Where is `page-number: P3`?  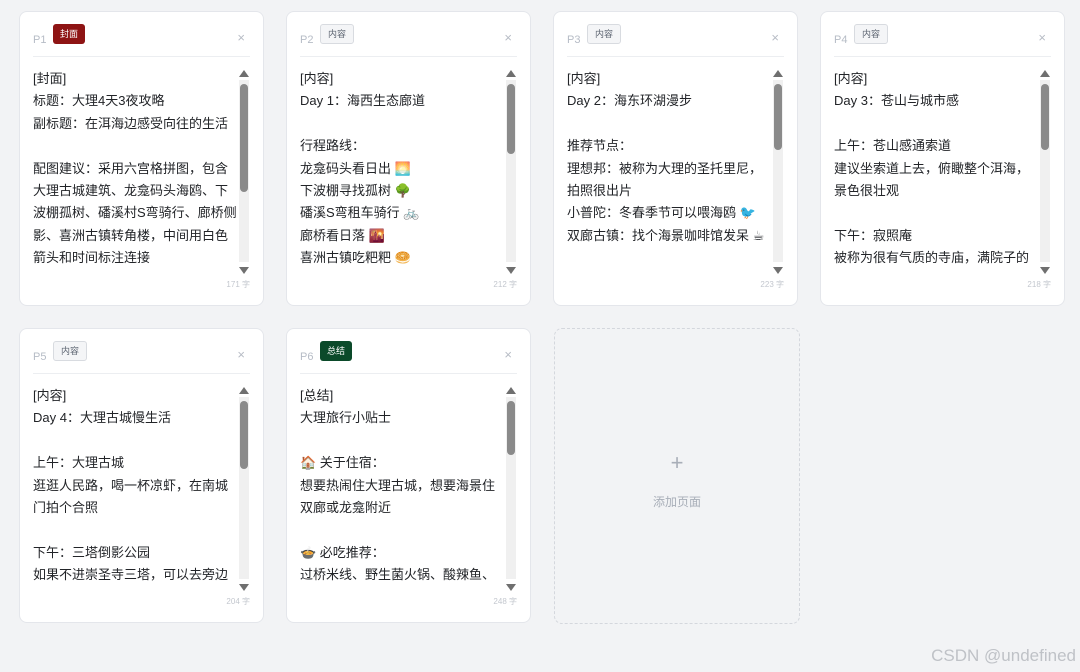 page-number: P3 is located at coordinates (574, 40).